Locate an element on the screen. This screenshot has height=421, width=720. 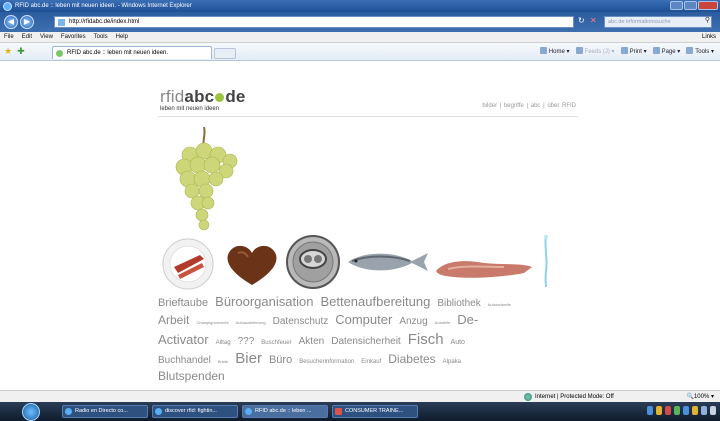
grapes-image is located at coordinates (204, 180).